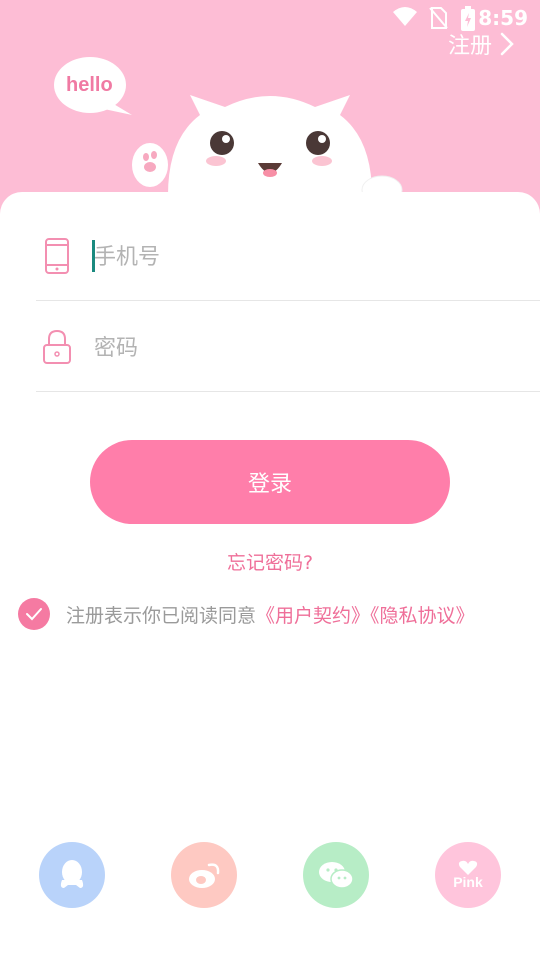 This screenshot has height=960, width=540. Describe the element at coordinates (468, 882) in the screenshot. I see `pink-label: Pink` at that location.